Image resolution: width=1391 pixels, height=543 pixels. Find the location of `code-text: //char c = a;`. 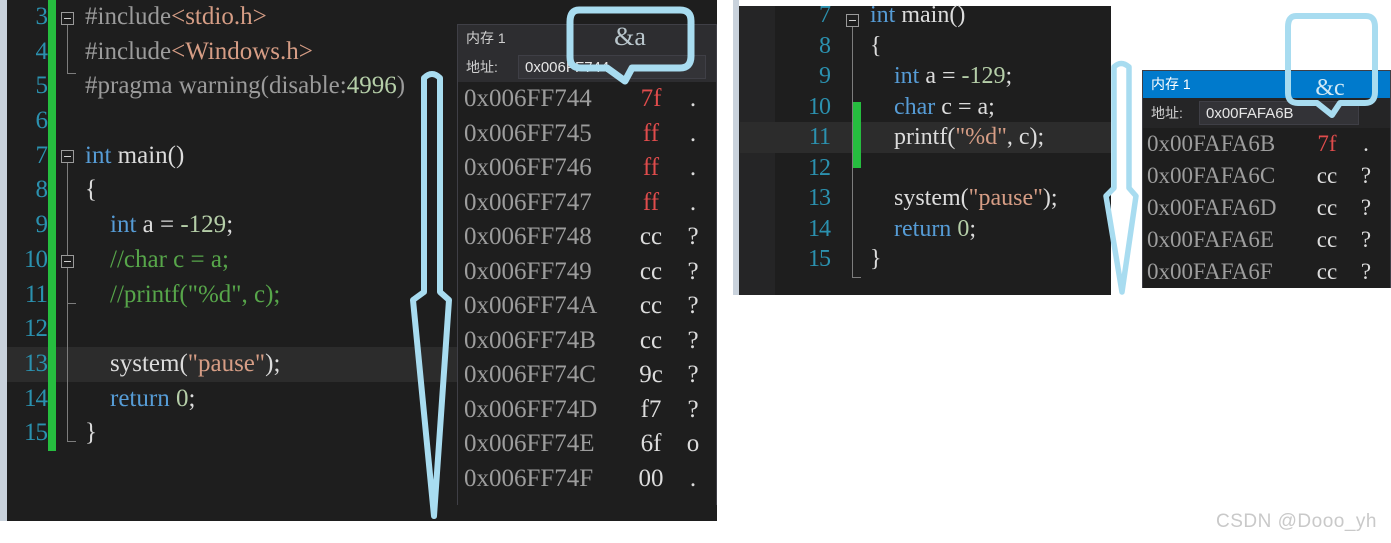

code-text: //char c = a; is located at coordinates (157, 259).